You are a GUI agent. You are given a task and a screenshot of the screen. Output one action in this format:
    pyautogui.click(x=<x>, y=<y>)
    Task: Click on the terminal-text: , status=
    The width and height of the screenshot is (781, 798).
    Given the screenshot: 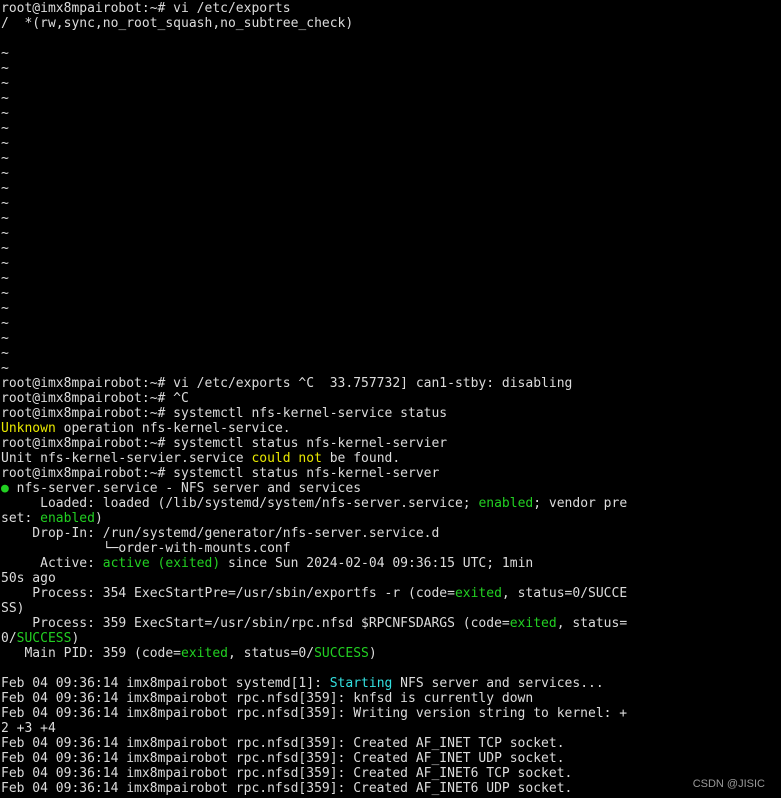 What is the action you would take?
    pyautogui.click(x=592, y=623)
    